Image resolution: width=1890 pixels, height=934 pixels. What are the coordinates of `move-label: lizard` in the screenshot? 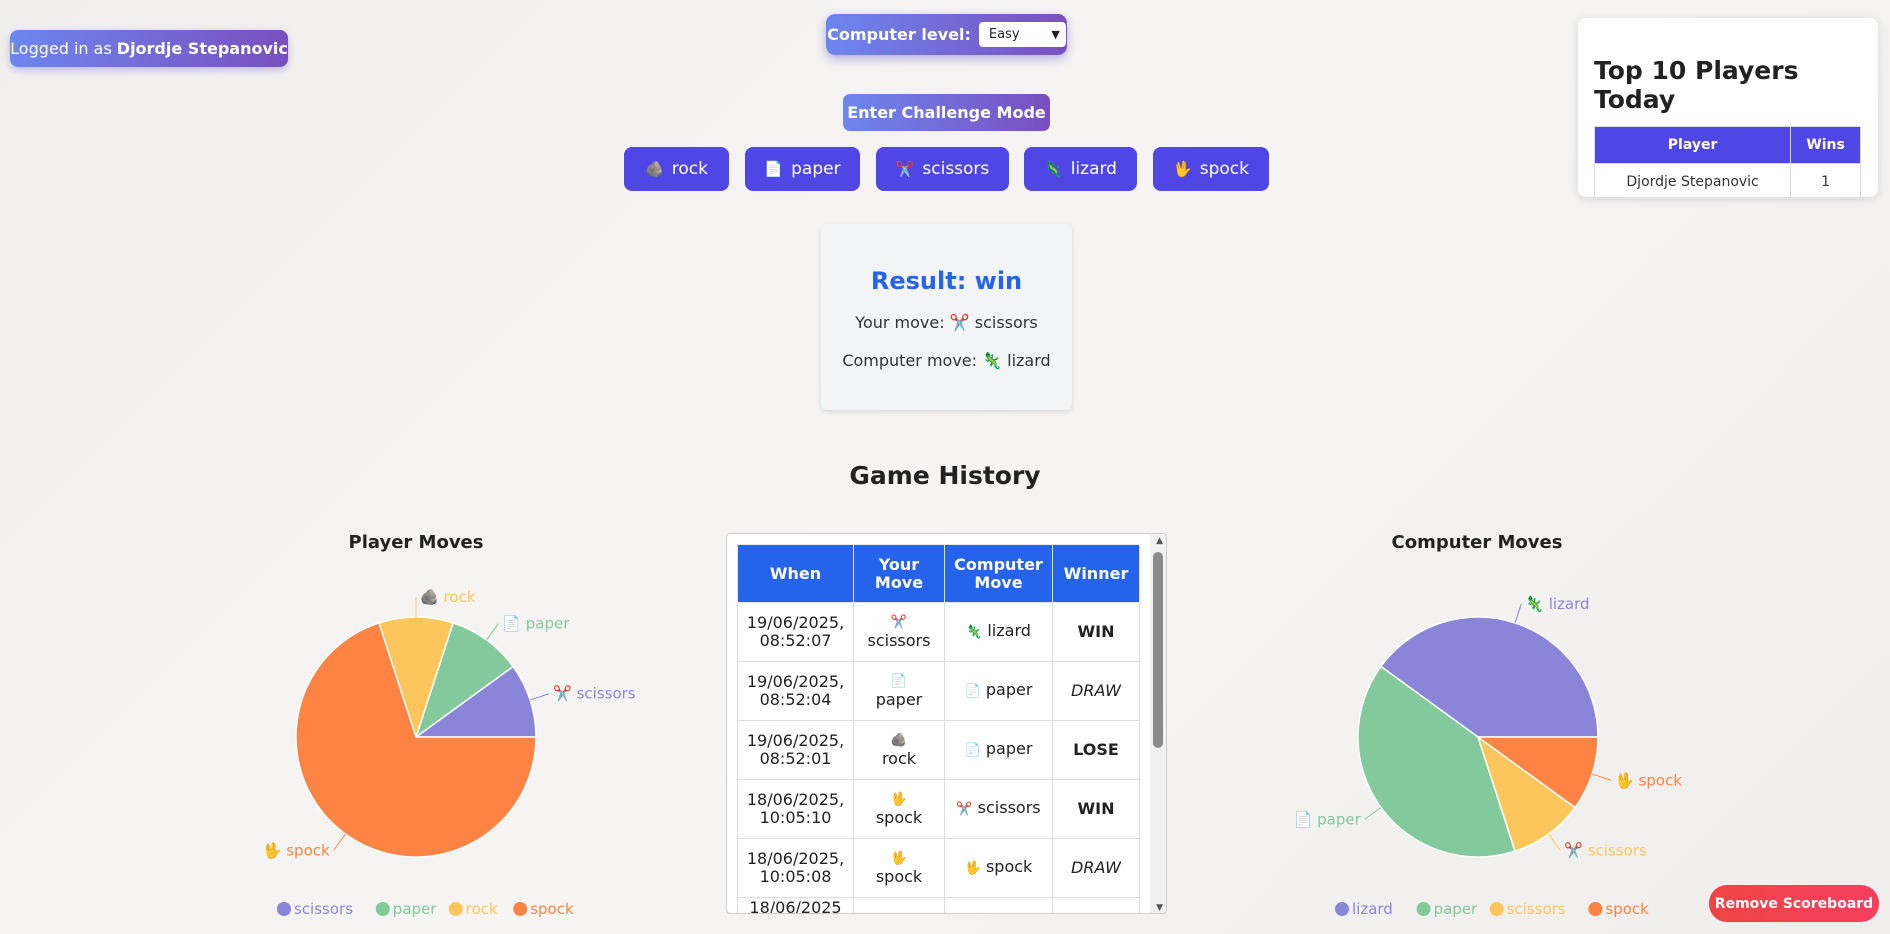 It's located at (1009, 630).